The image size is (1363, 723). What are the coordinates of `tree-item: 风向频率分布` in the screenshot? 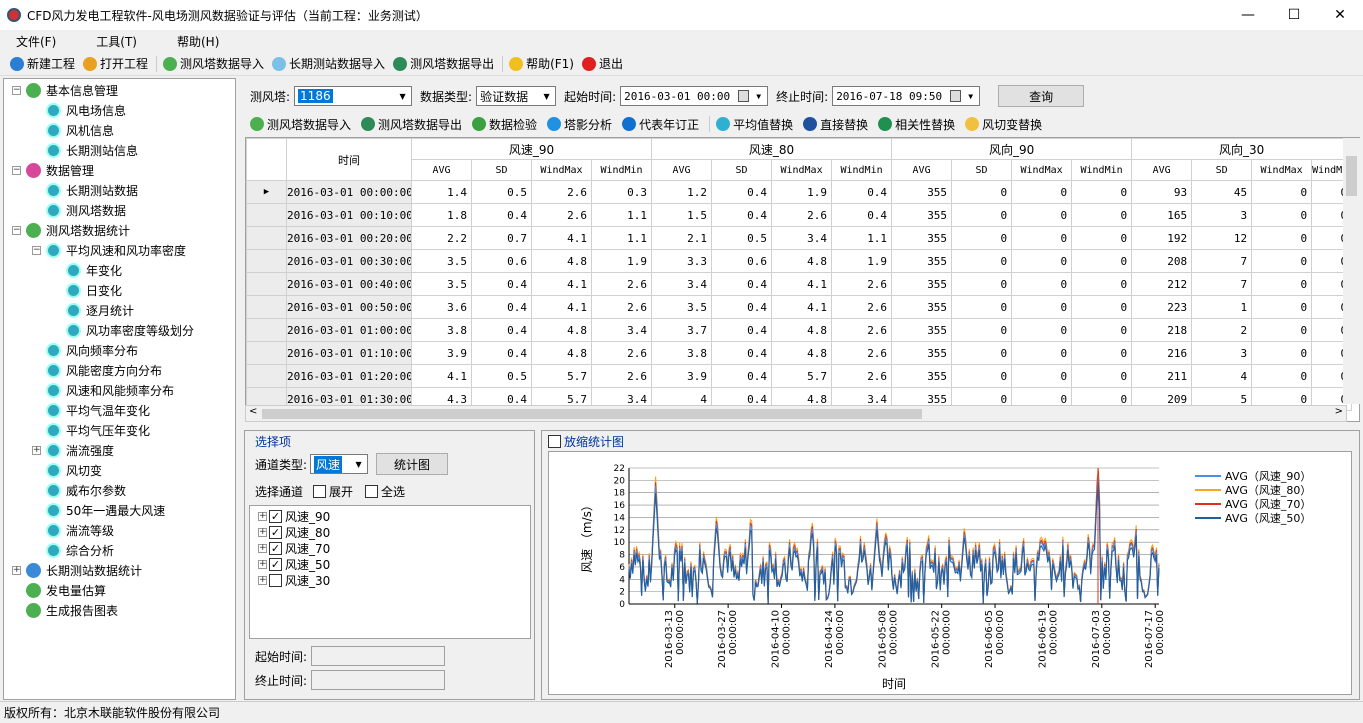 It's located at (85, 350).